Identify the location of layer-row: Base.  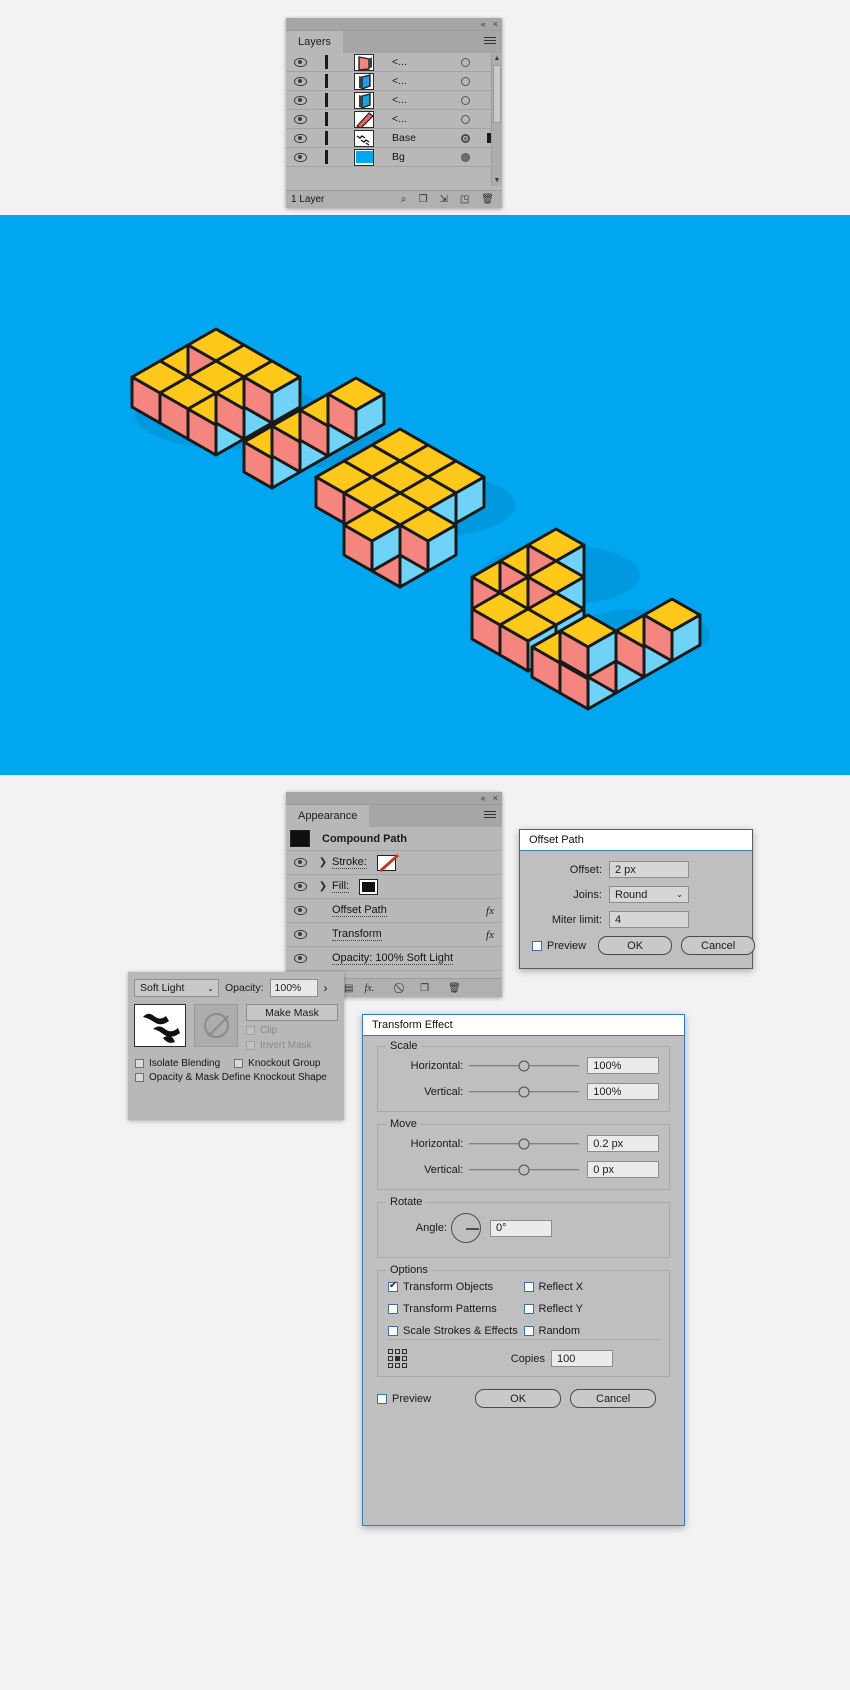
(394, 138).